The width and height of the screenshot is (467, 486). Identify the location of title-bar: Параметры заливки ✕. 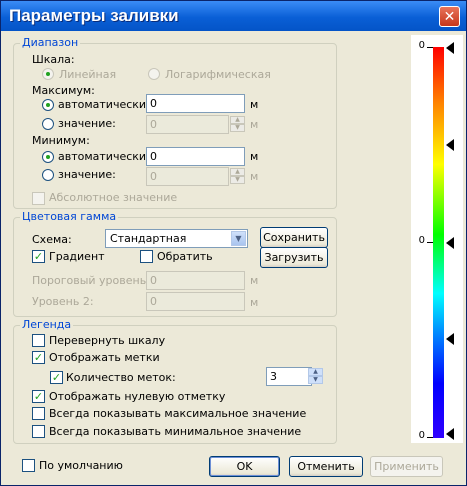
(233, 16).